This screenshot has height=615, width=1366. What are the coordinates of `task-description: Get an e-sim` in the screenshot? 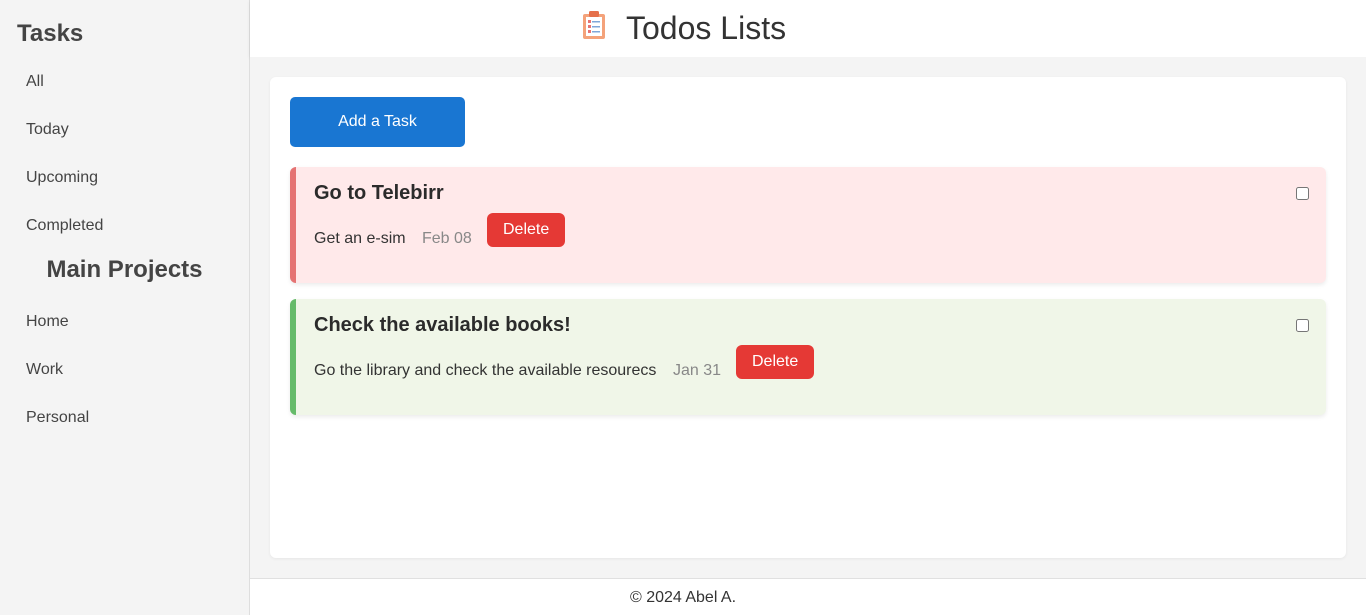 It's located at (360, 238).